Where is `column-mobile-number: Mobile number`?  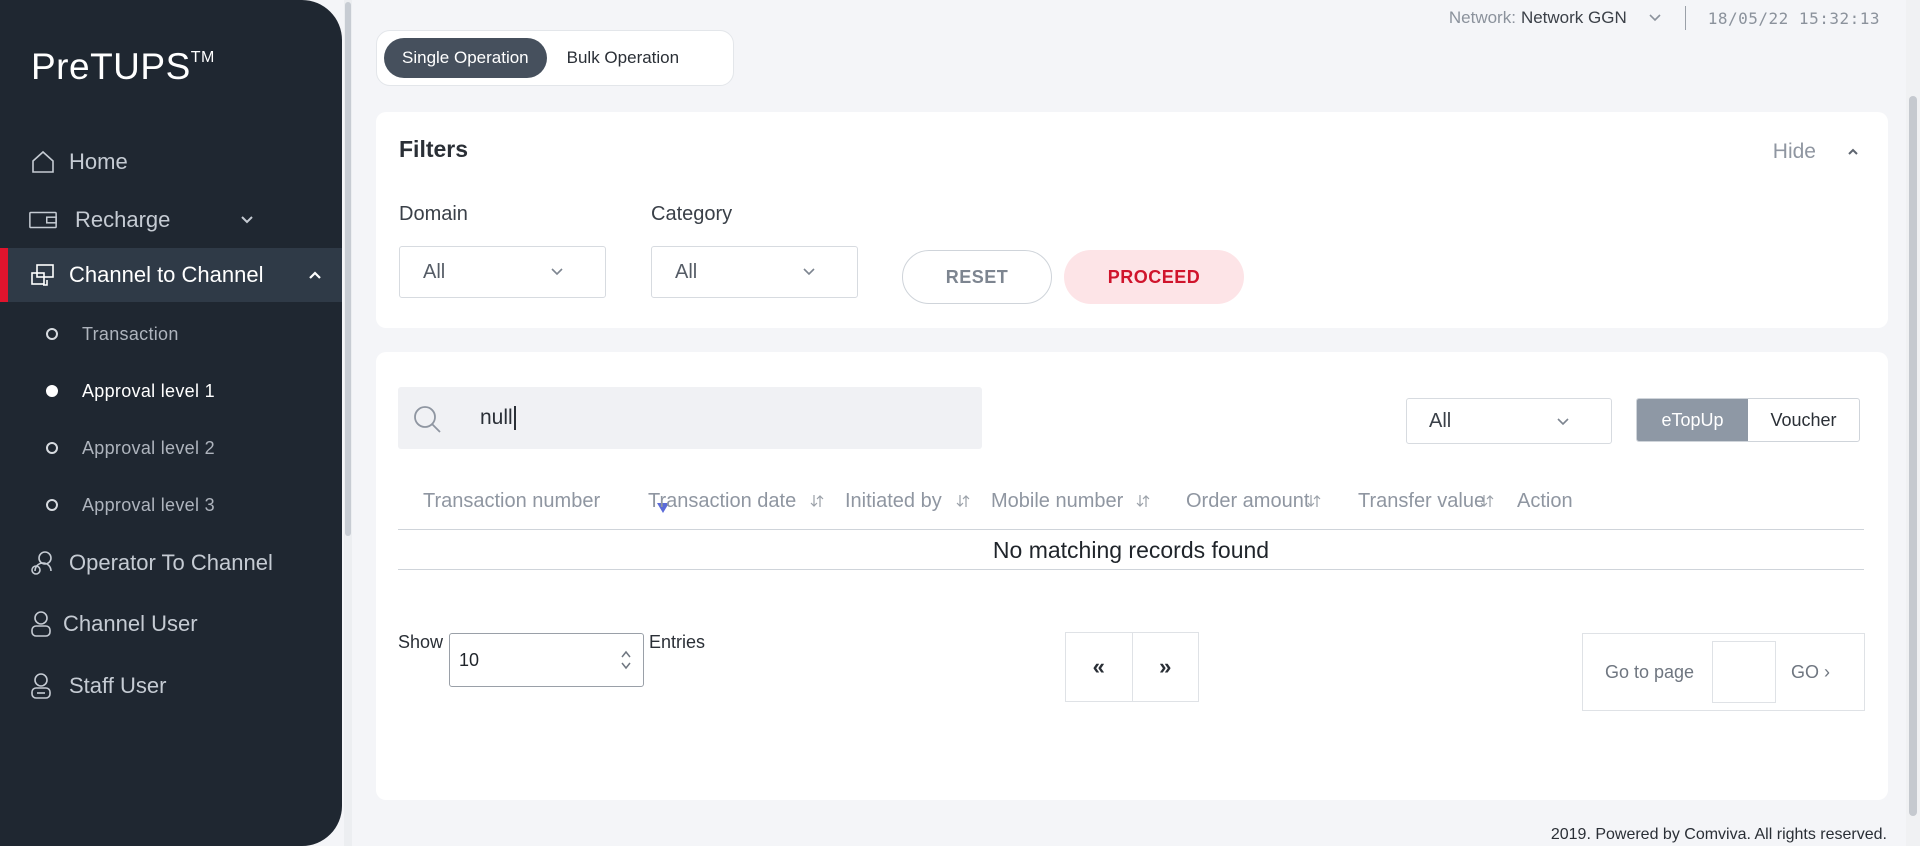 column-mobile-number: Mobile number is located at coordinates (1057, 501).